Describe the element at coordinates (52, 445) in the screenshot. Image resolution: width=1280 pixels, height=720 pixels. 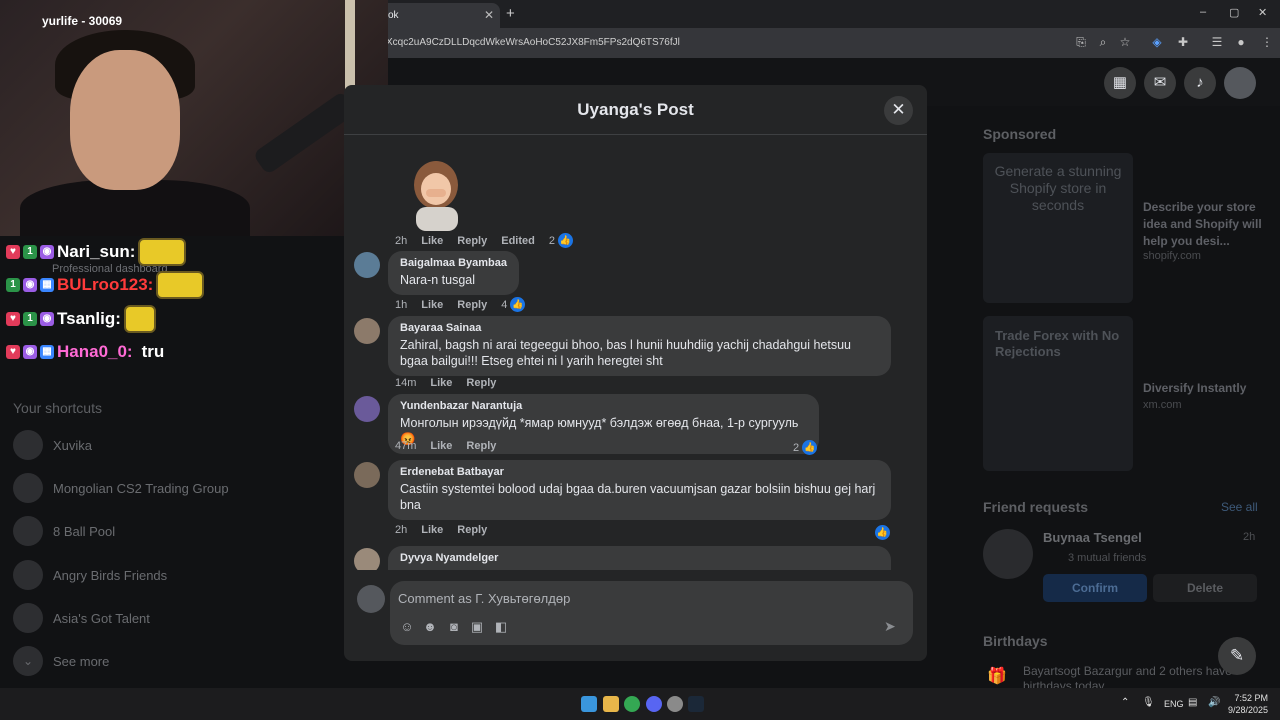
I see `shortcut-item: Xuvika` at that location.